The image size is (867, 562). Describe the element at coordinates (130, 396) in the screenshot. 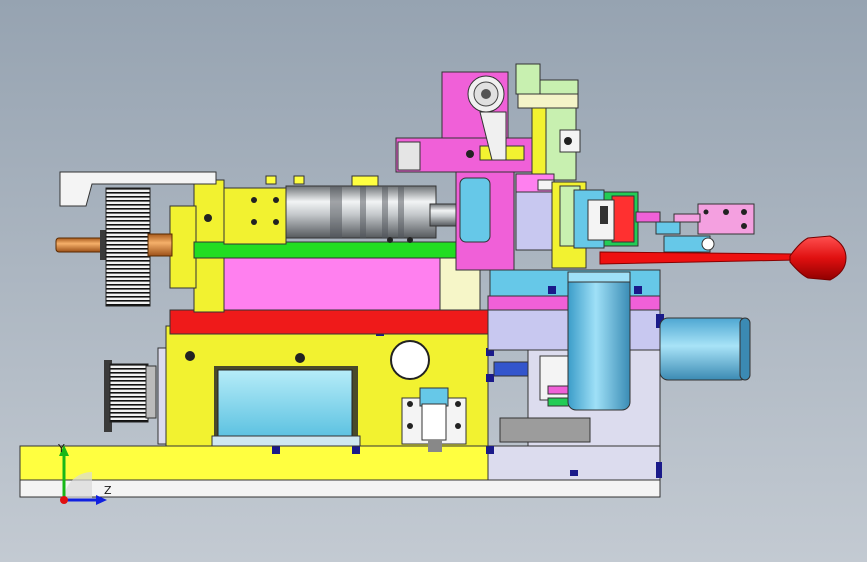

I see `lower-pulley` at that location.